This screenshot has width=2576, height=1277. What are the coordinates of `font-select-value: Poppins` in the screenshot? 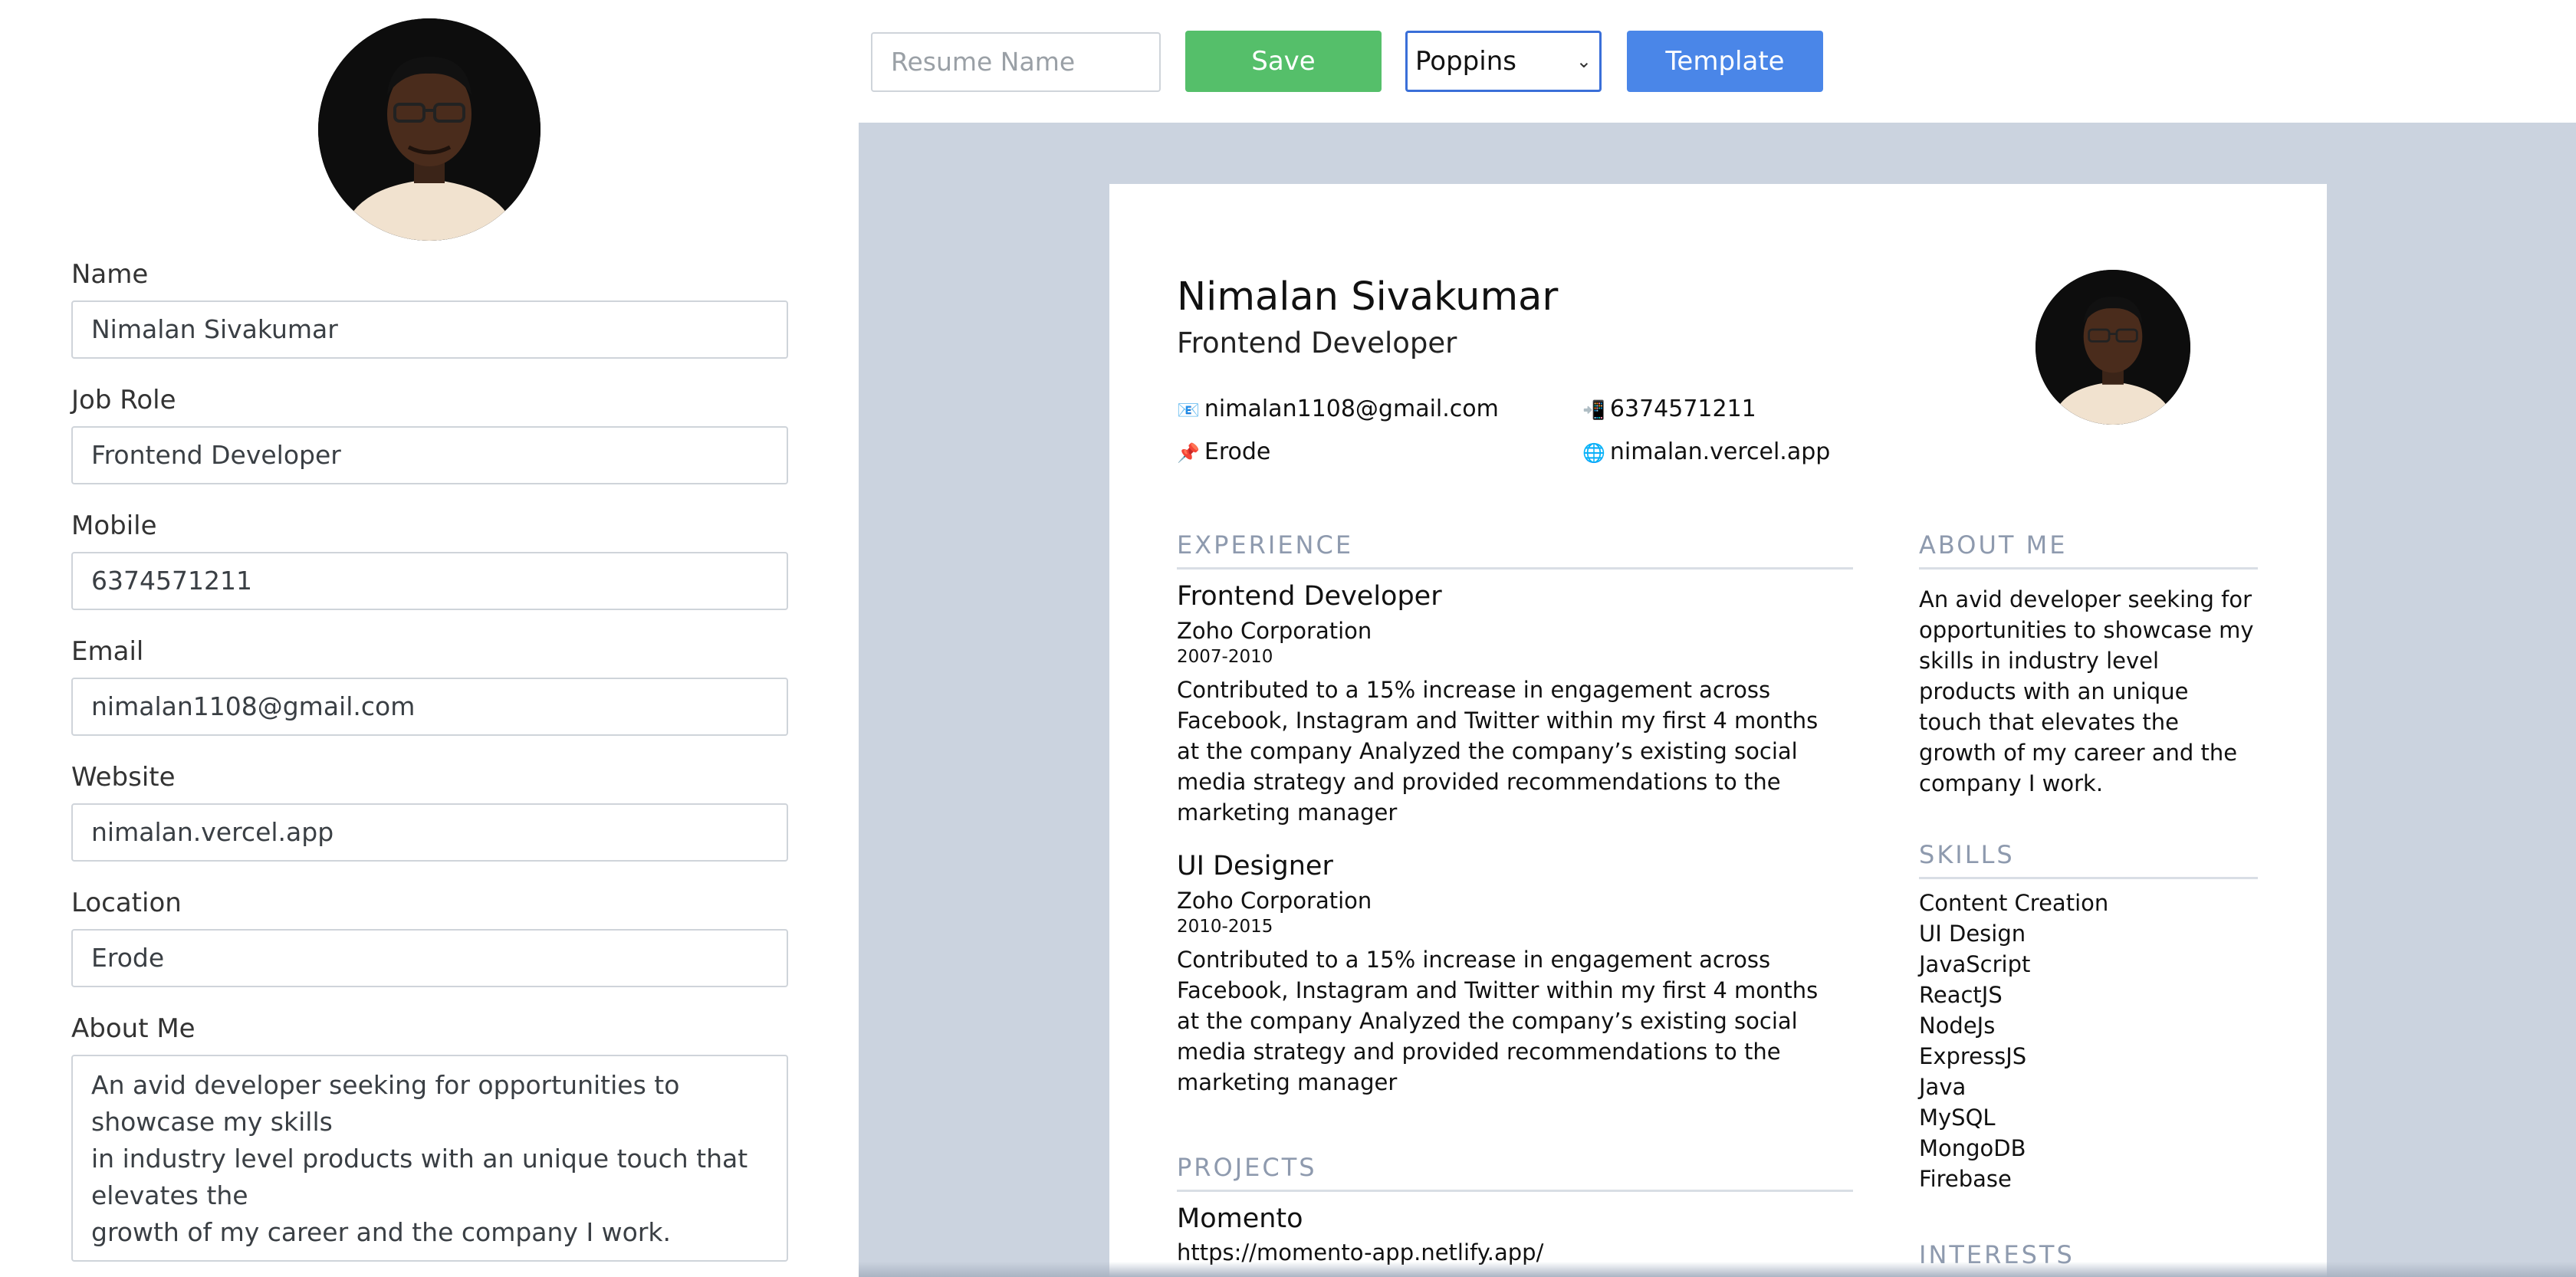 It's located at (1465, 61).